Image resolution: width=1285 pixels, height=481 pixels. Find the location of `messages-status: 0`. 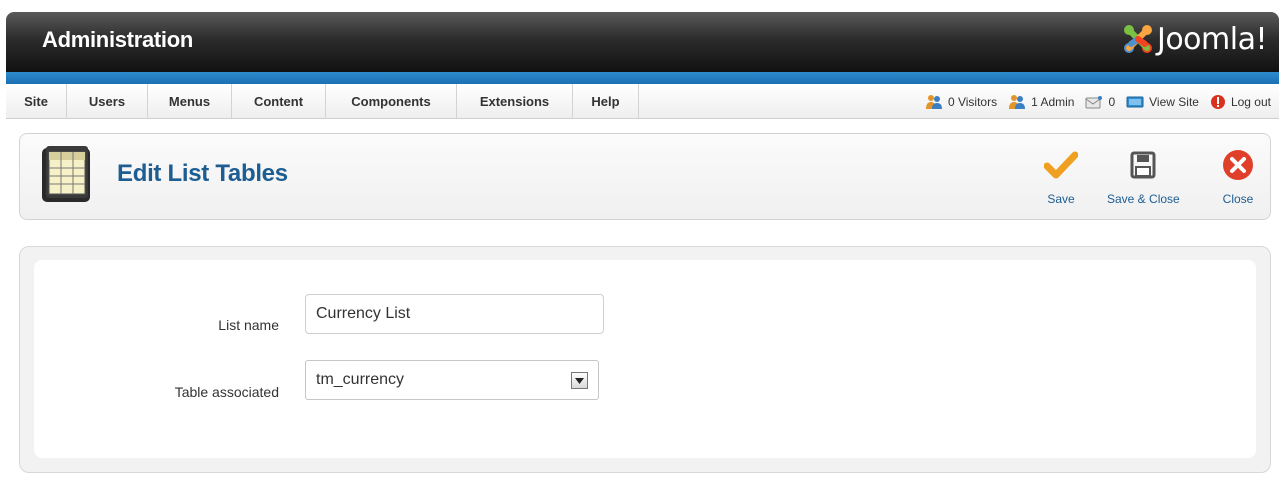

messages-status: 0 is located at coordinates (1100, 102).